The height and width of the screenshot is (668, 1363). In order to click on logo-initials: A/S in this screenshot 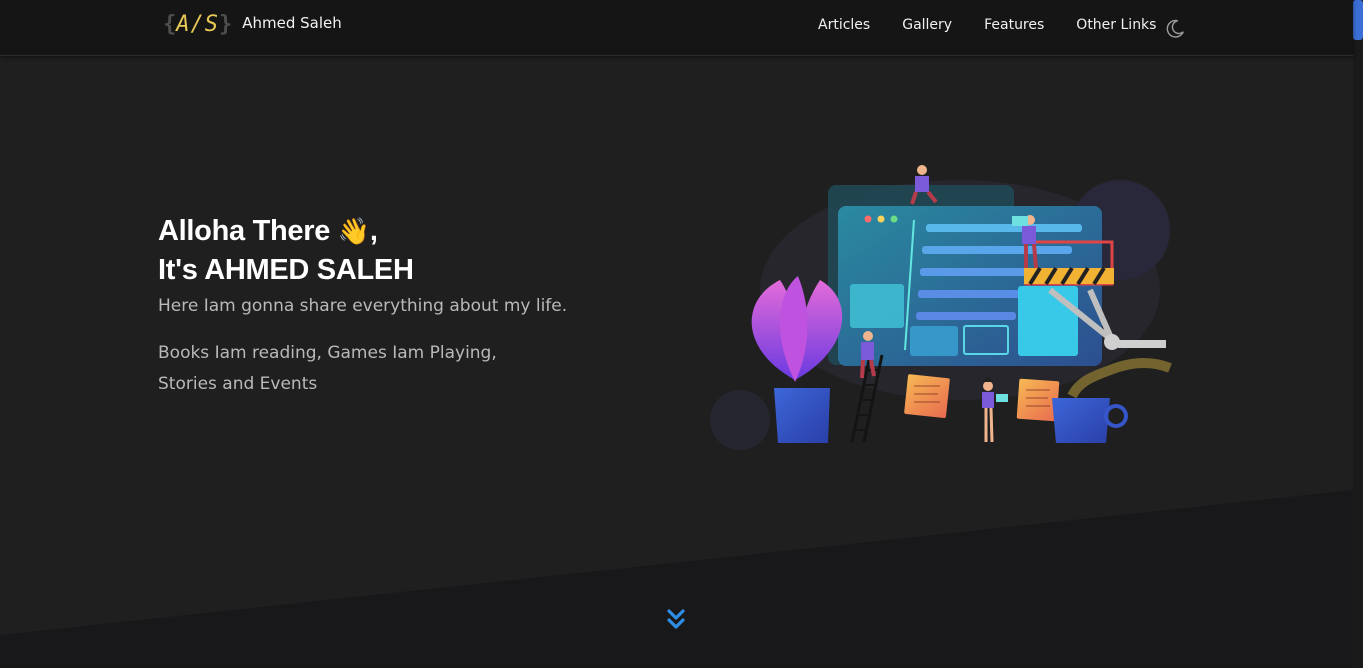, I will do `click(197, 24)`.